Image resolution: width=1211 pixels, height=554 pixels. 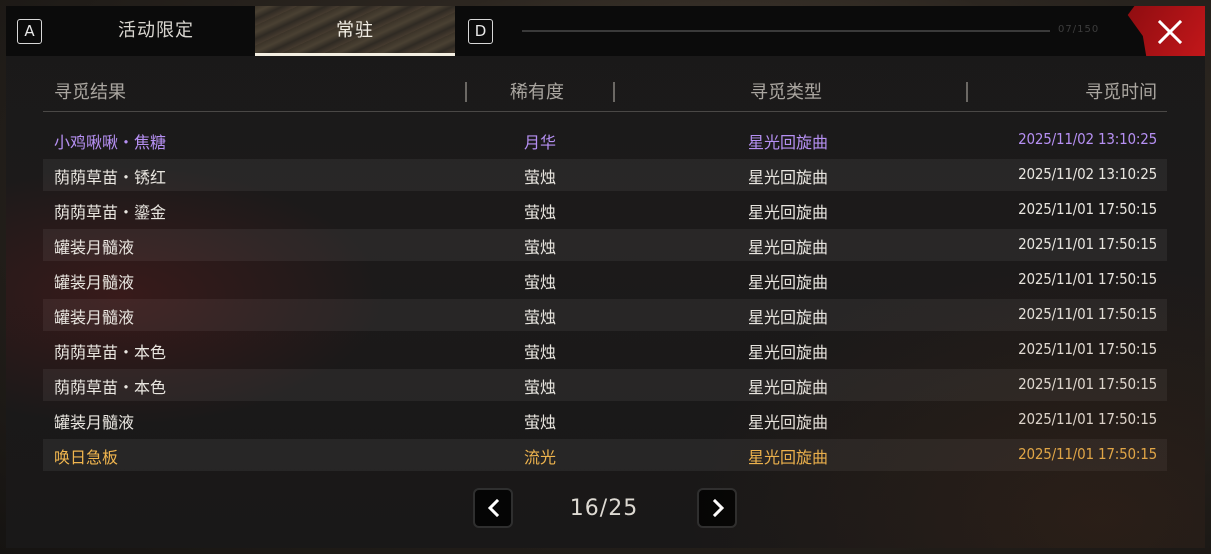 I want to click on next-page-button, so click(x=717, y=508).